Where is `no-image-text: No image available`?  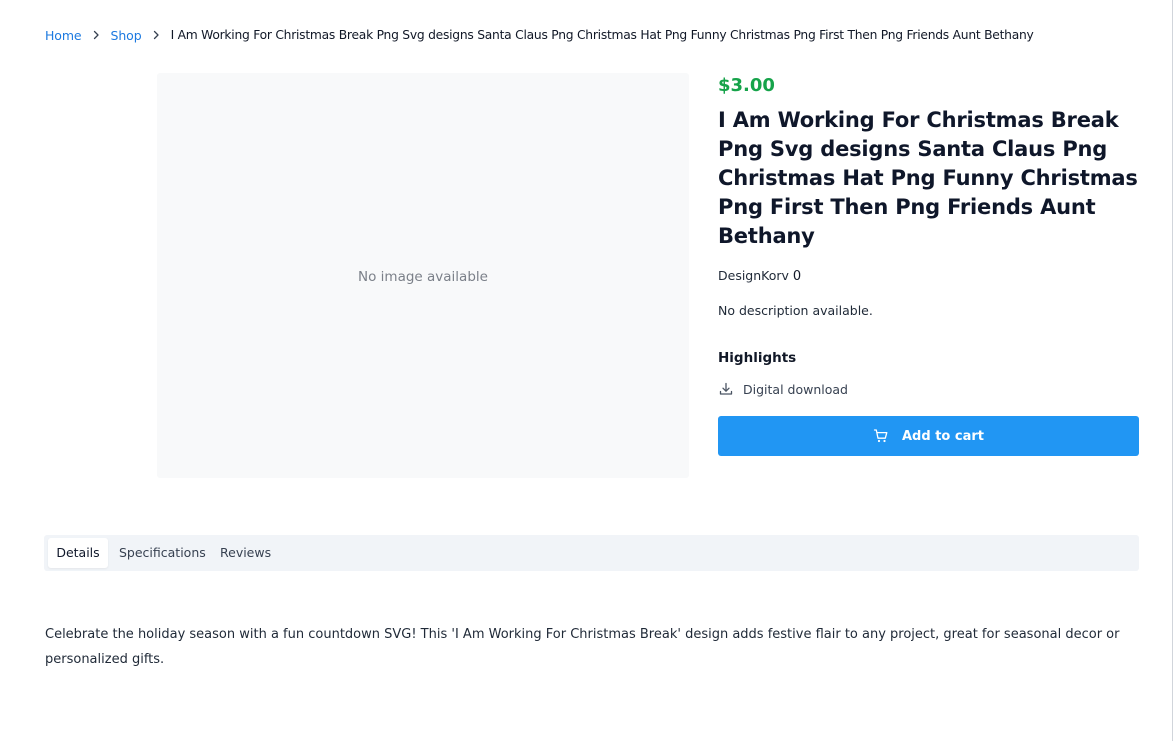
no-image-text: No image available is located at coordinates (423, 276).